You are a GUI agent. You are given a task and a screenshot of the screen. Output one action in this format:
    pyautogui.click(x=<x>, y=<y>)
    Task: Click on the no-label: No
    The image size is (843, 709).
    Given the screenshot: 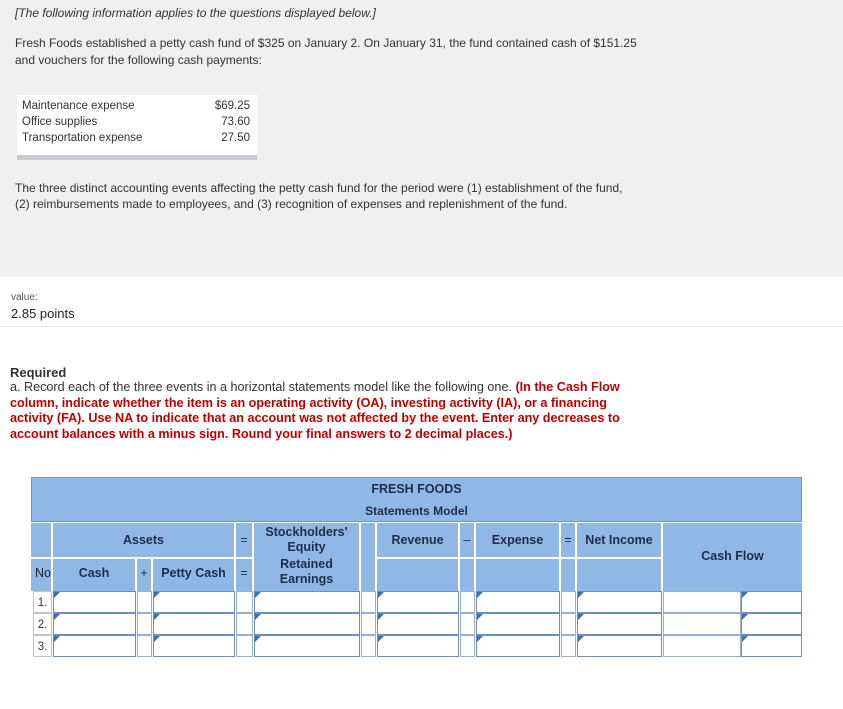 What is the action you would take?
    pyautogui.click(x=43, y=573)
    